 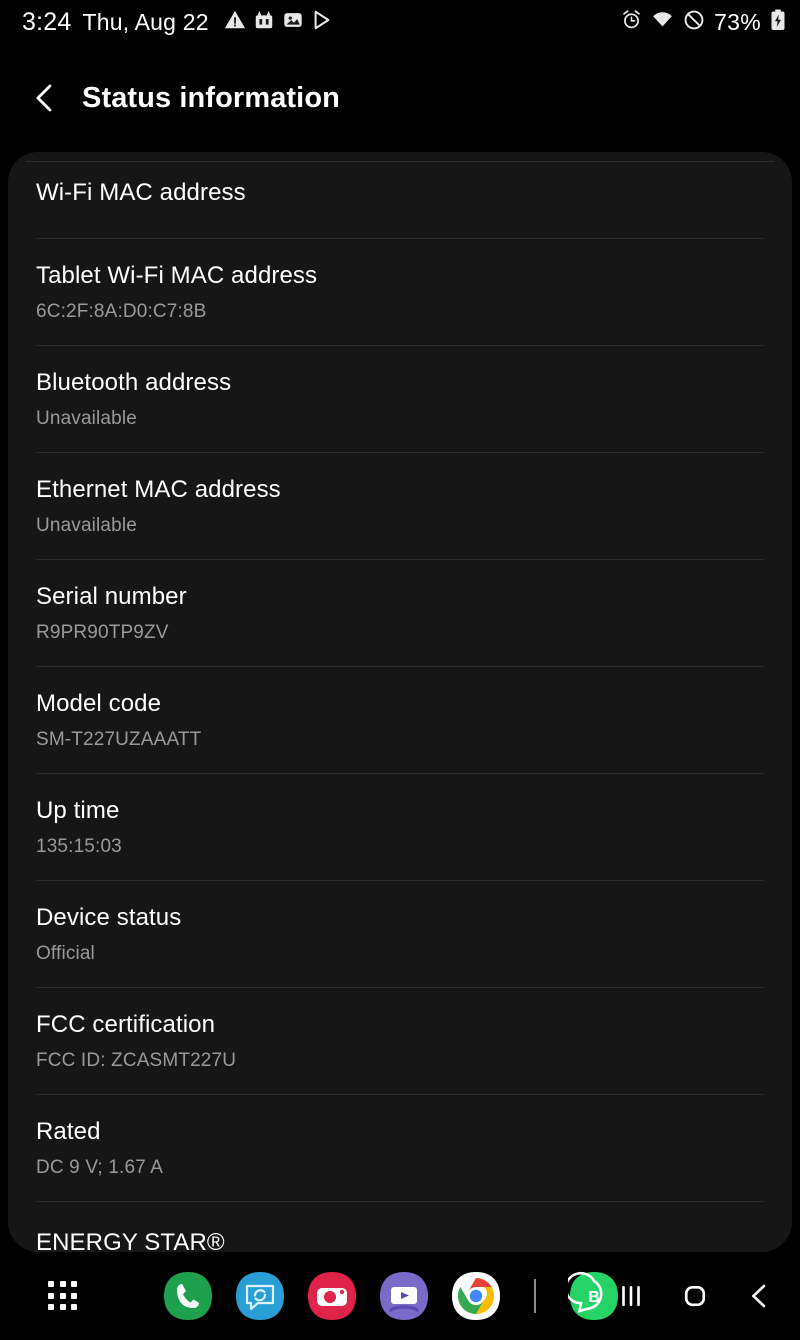 I want to click on list-item-content: Bluetooth address Unavailable, so click(x=400, y=399).